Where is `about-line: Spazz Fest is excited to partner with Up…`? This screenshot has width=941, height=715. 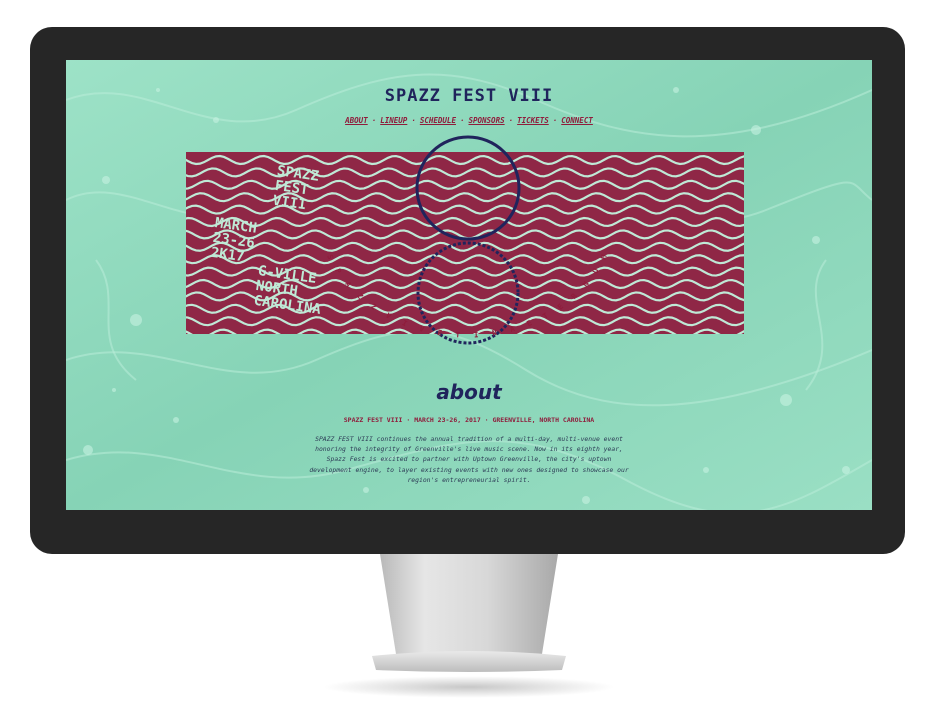 about-line: Spazz Fest is excited to partner with Up… is located at coordinates (469, 459).